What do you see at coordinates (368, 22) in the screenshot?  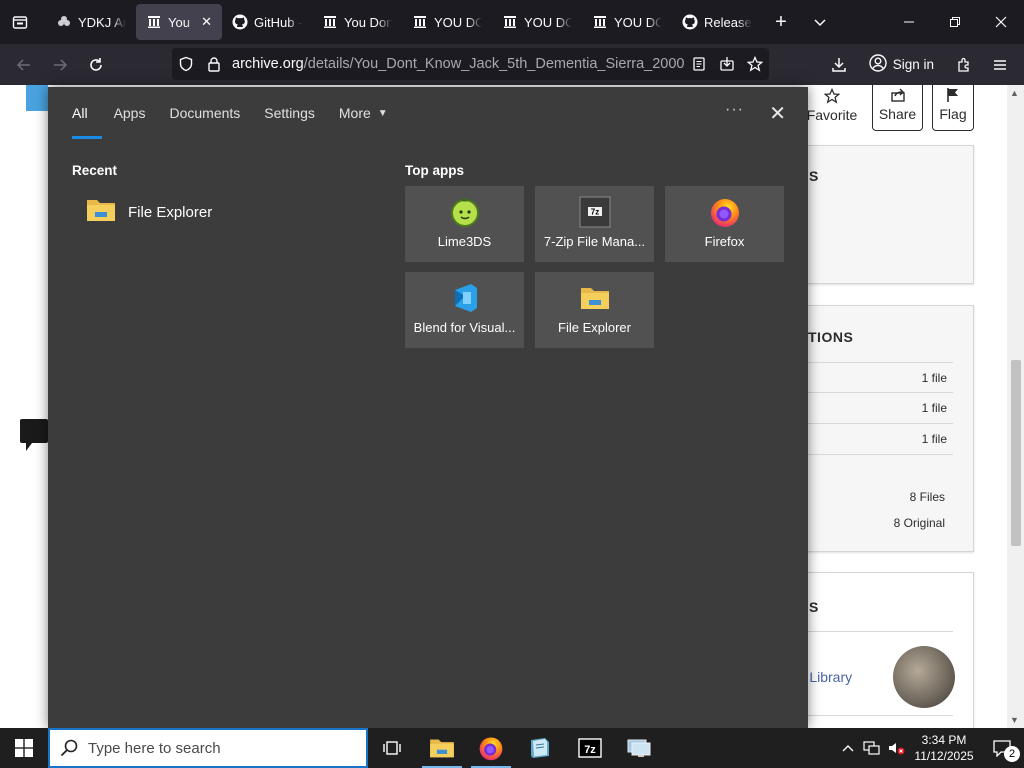 I see `tab-title: You Don'` at bounding box center [368, 22].